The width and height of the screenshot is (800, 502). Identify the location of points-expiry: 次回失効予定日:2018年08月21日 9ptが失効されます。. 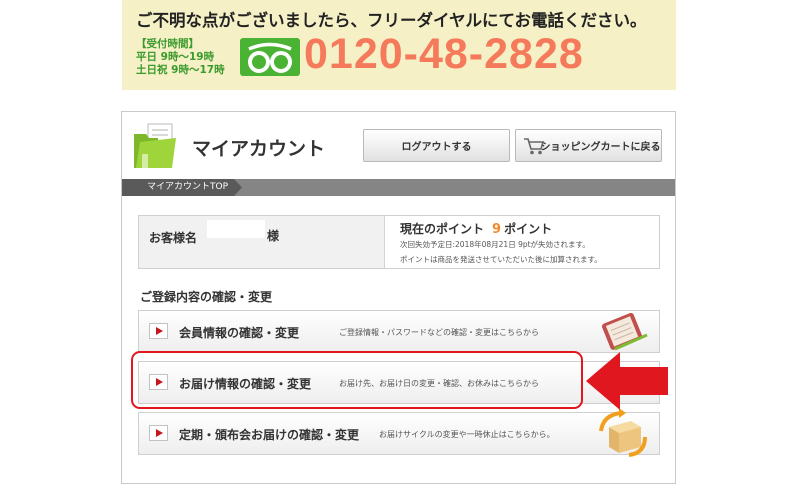
(495, 244).